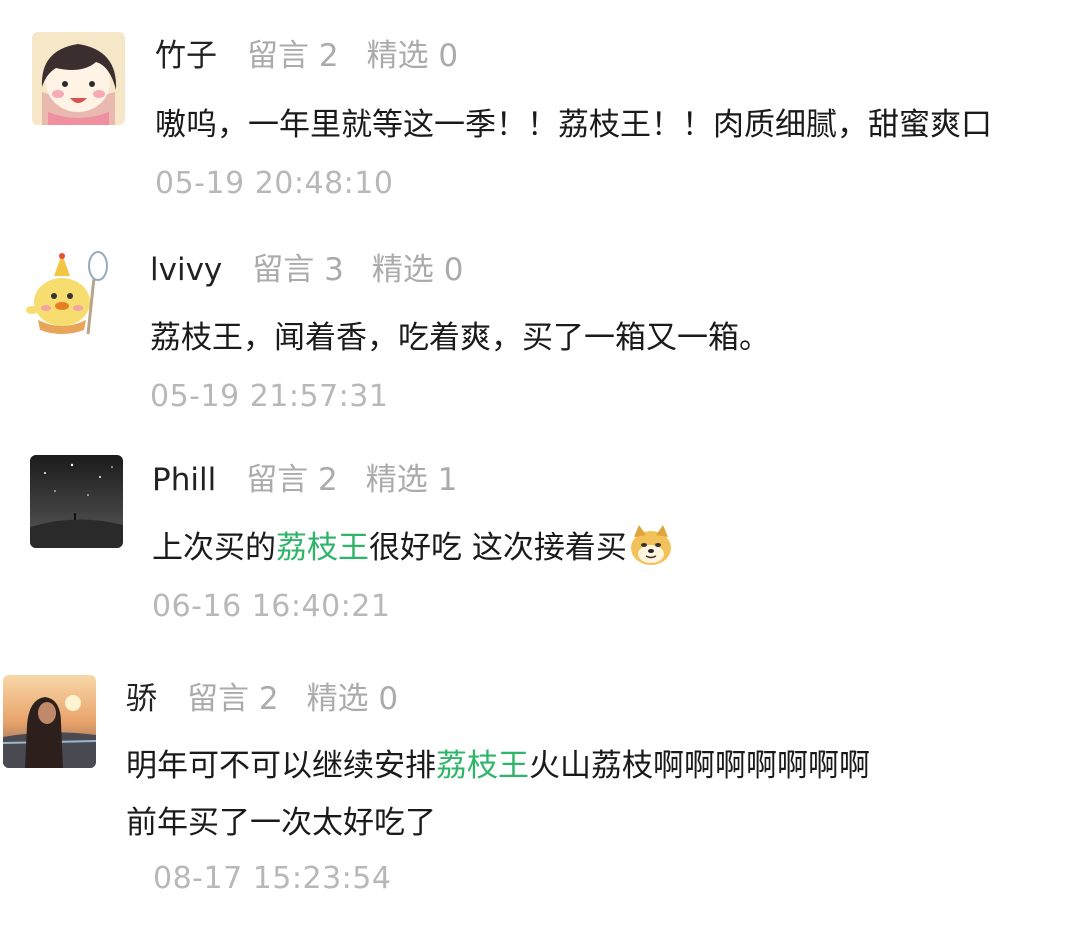 The width and height of the screenshot is (1080, 942). What do you see at coordinates (184, 480) in the screenshot?
I see `commenter-name: Phill` at bounding box center [184, 480].